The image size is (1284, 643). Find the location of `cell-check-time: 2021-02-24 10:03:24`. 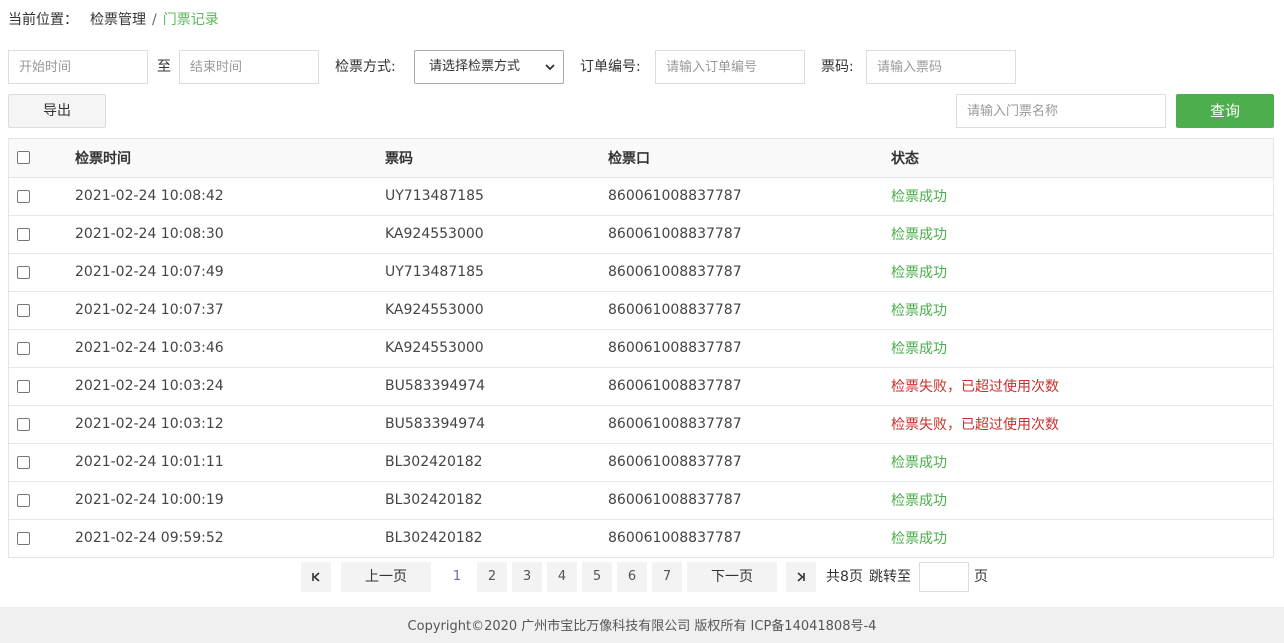

cell-check-time: 2021-02-24 10:03:24 is located at coordinates (230, 386).